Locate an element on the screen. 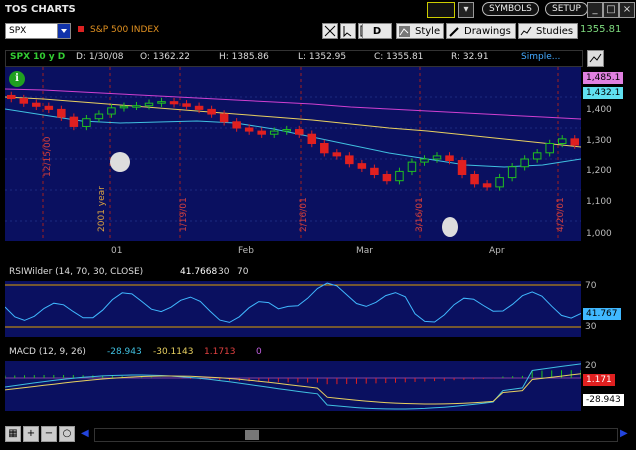 The height and width of the screenshot is (450, 636). rsi-value: 41.7668 is located at coordinates (199, 272).